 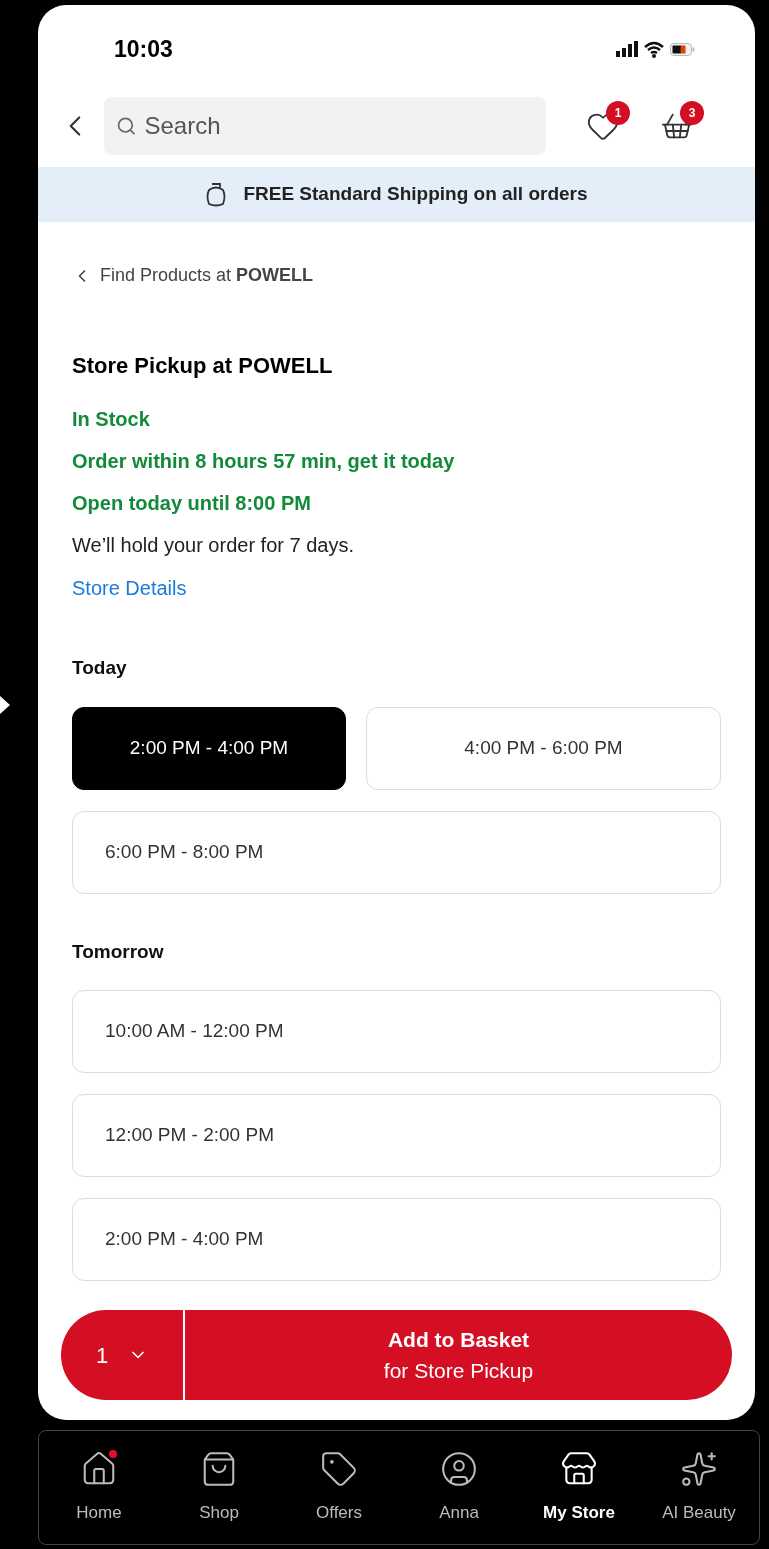 What do you see at coordinates (207, 275) in the screenshot?
I see `breadcrumb-text: Find Products at POWELL` at bounding box center [207, 275].